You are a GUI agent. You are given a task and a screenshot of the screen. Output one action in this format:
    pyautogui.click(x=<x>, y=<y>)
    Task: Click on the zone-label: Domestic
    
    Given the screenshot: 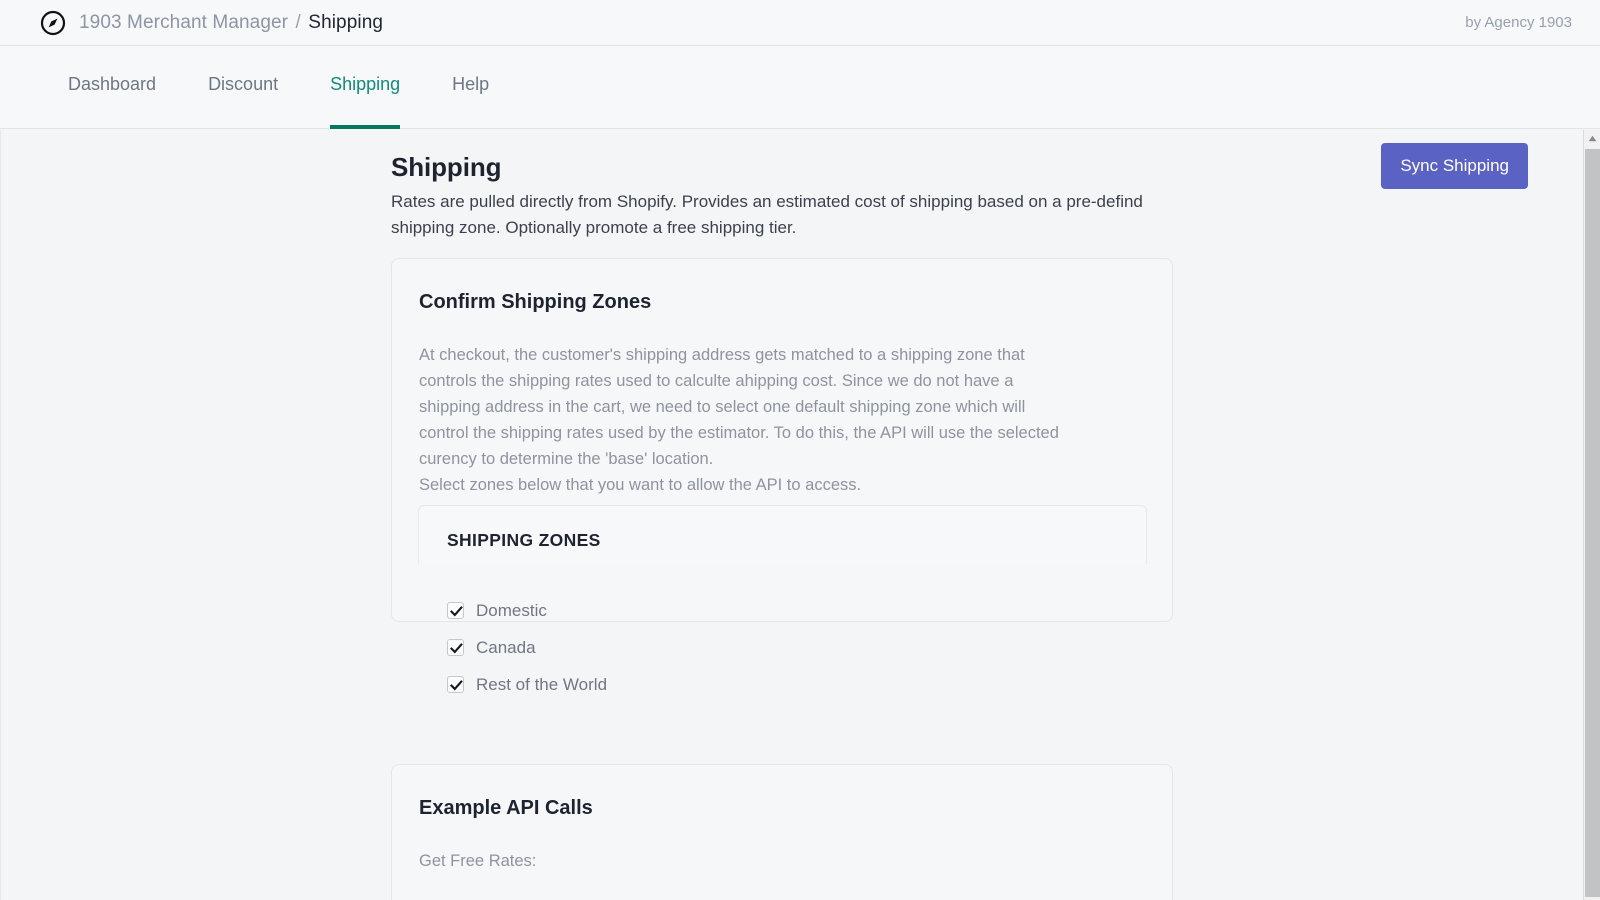 What is the action you would take?
    pyautogui.click(x=511, y=610)
    